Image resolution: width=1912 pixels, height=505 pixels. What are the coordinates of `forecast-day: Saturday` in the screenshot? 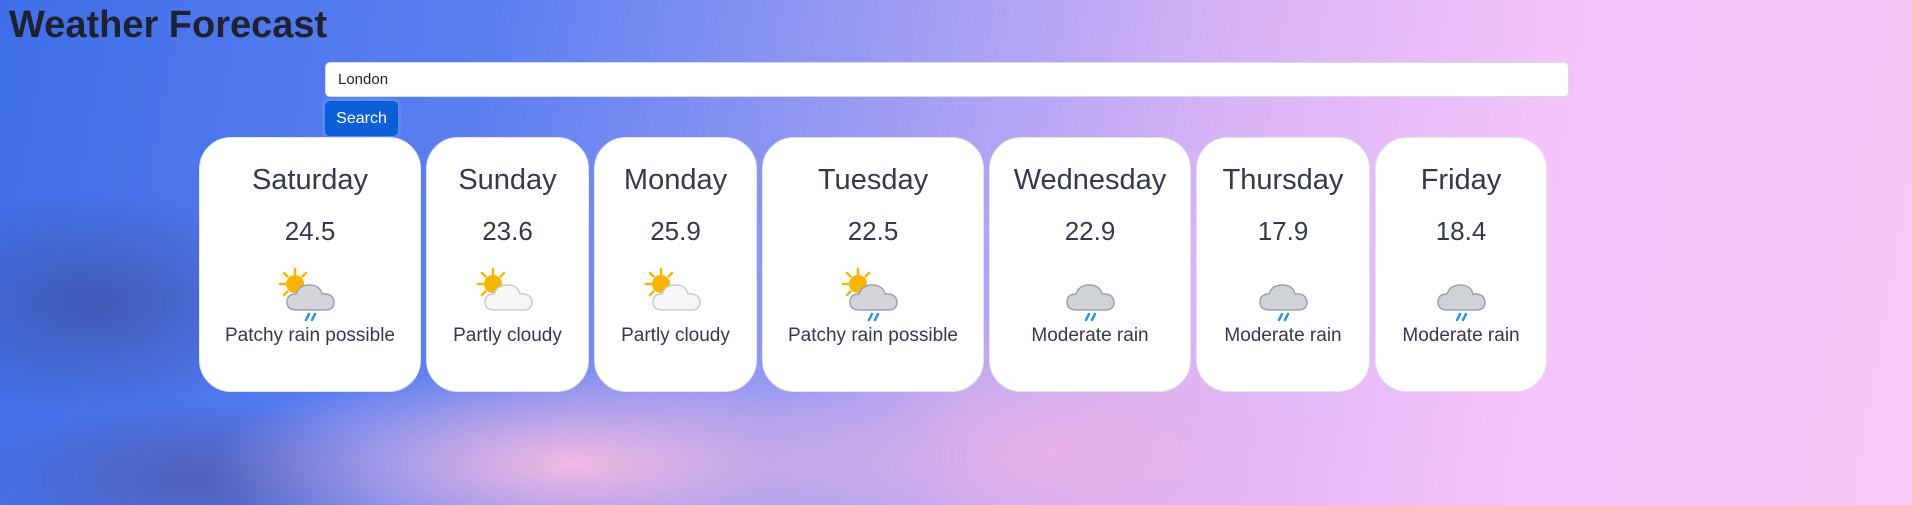 It's located at (310, 180).